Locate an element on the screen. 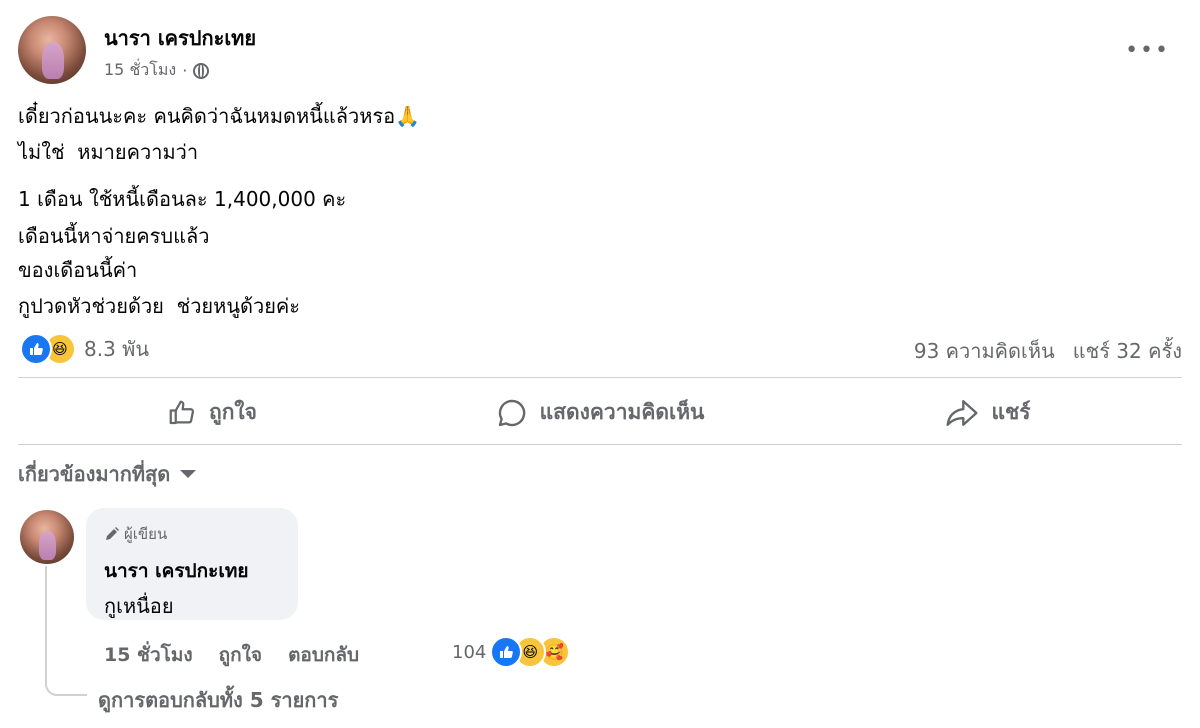 The image size is (1200, 728). comment-like-button: ถูกใจ is located at coordinates (240, 655).